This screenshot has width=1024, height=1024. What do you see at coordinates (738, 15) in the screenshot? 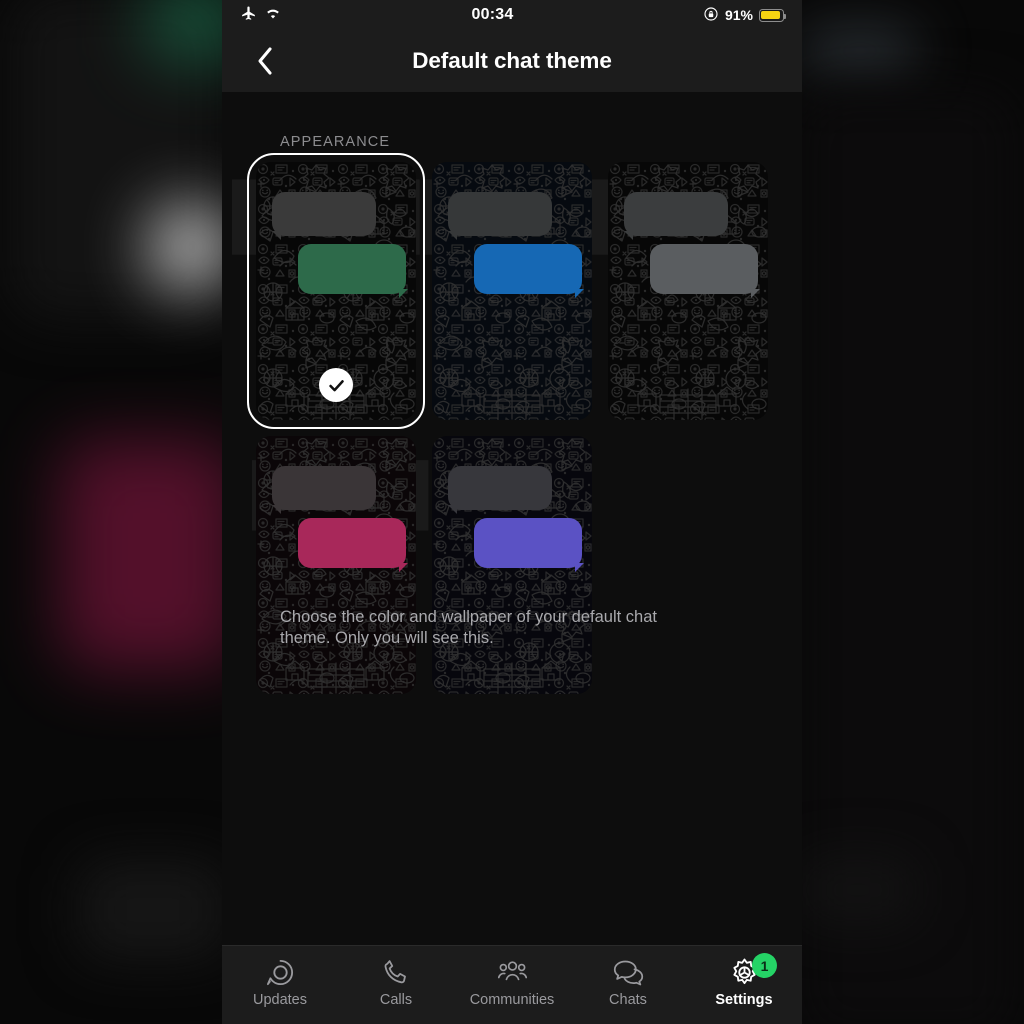
I see `battery-percent-label: 91%` at bounding box center [738, 15].